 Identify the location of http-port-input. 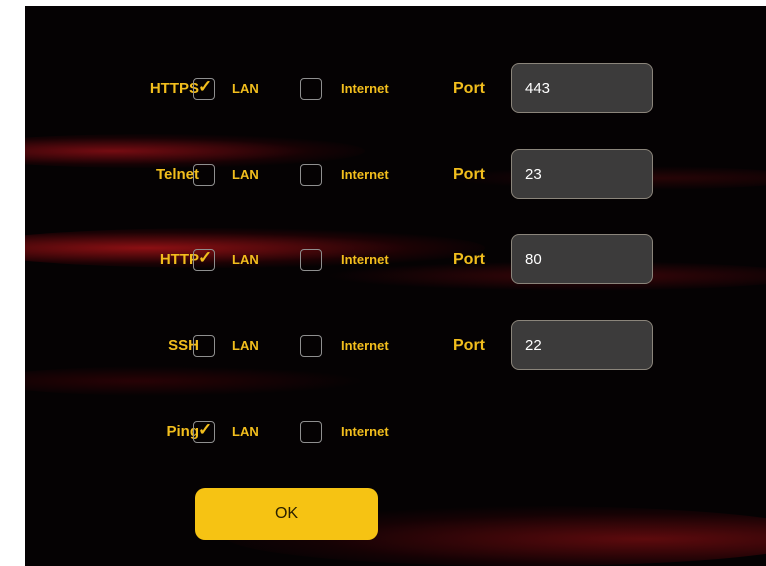
(582, 259).